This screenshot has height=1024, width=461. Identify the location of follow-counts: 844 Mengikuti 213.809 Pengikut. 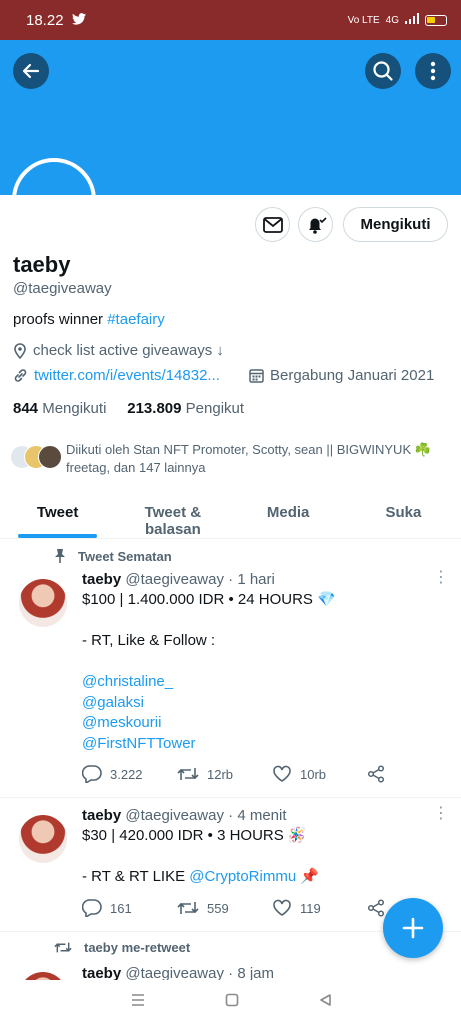
(128, 408).